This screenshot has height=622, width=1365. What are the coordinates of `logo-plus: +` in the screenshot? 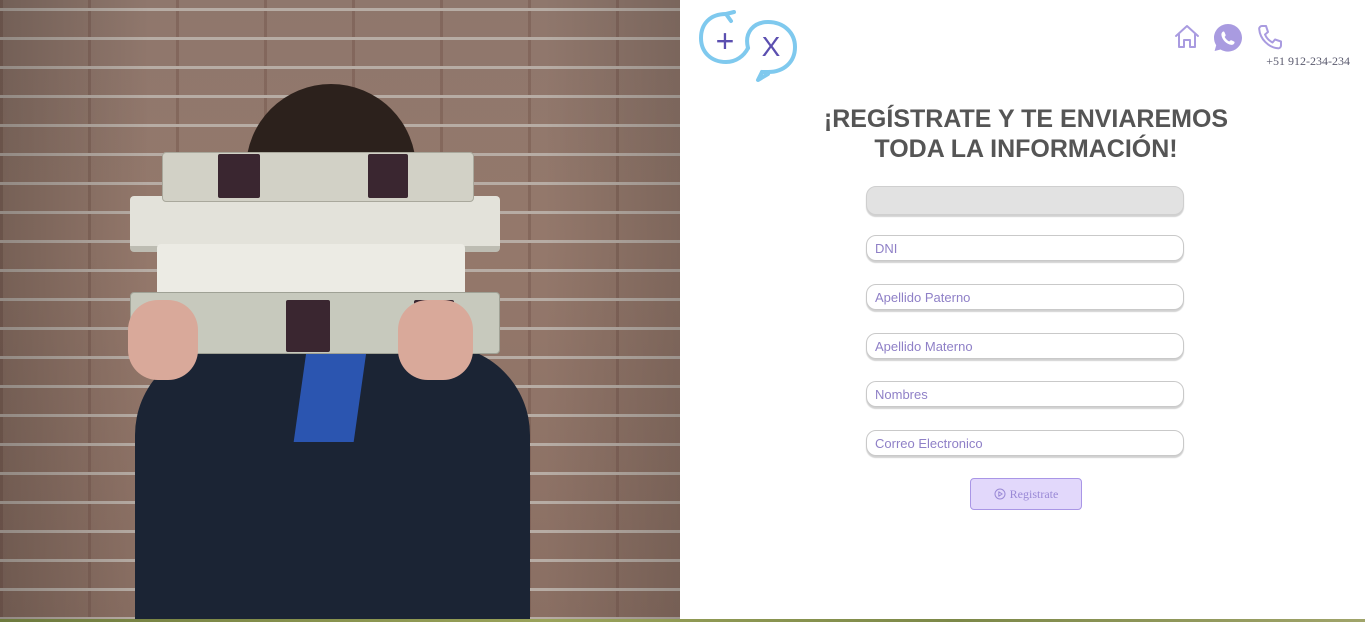 It's located at (725, 41).